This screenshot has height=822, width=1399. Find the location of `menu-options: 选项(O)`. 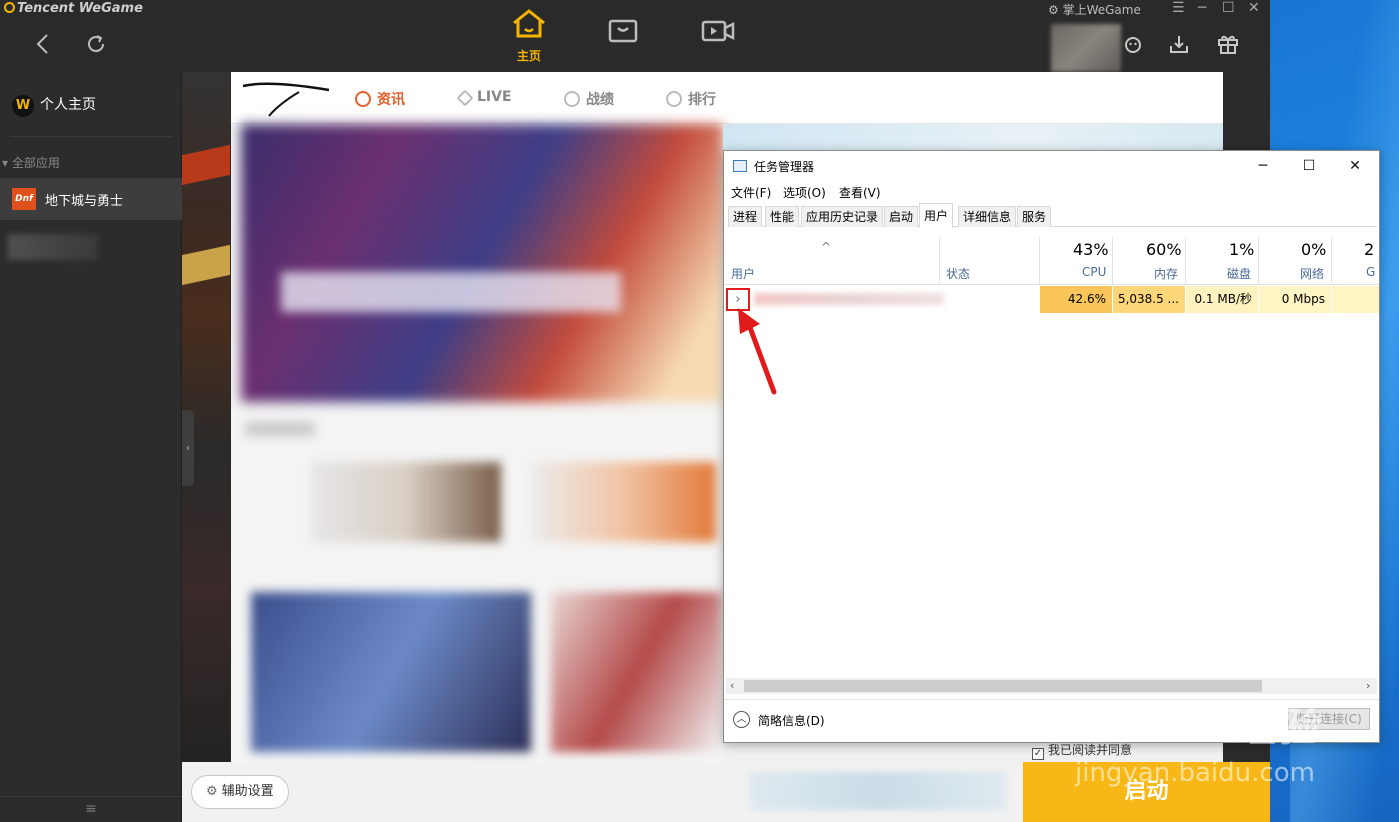

menu-options: 选项(O) is located at coordinates (804, 192).